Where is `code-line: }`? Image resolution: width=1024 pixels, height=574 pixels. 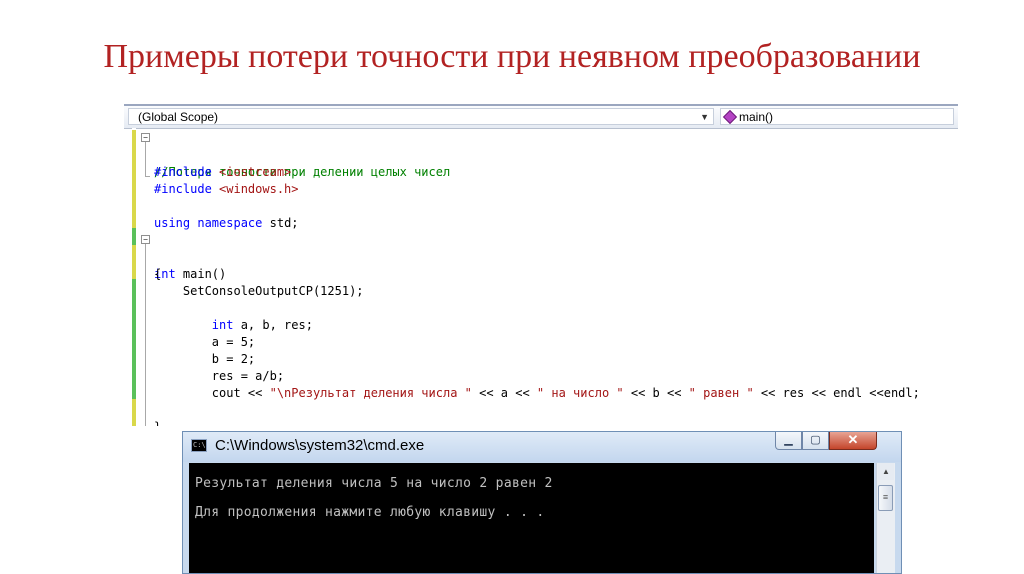
code-line: } is located at coordinates (541, 414).